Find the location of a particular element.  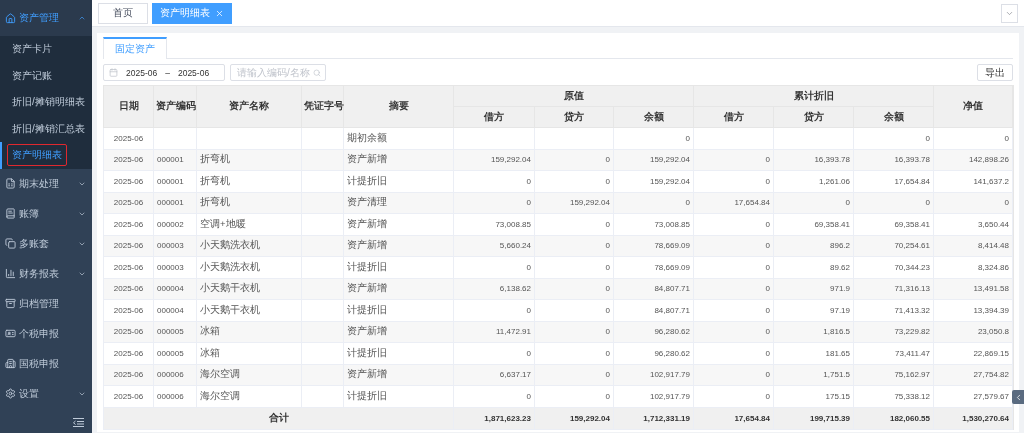

menu-item: 多账套 is located at coordinates (46, 243).